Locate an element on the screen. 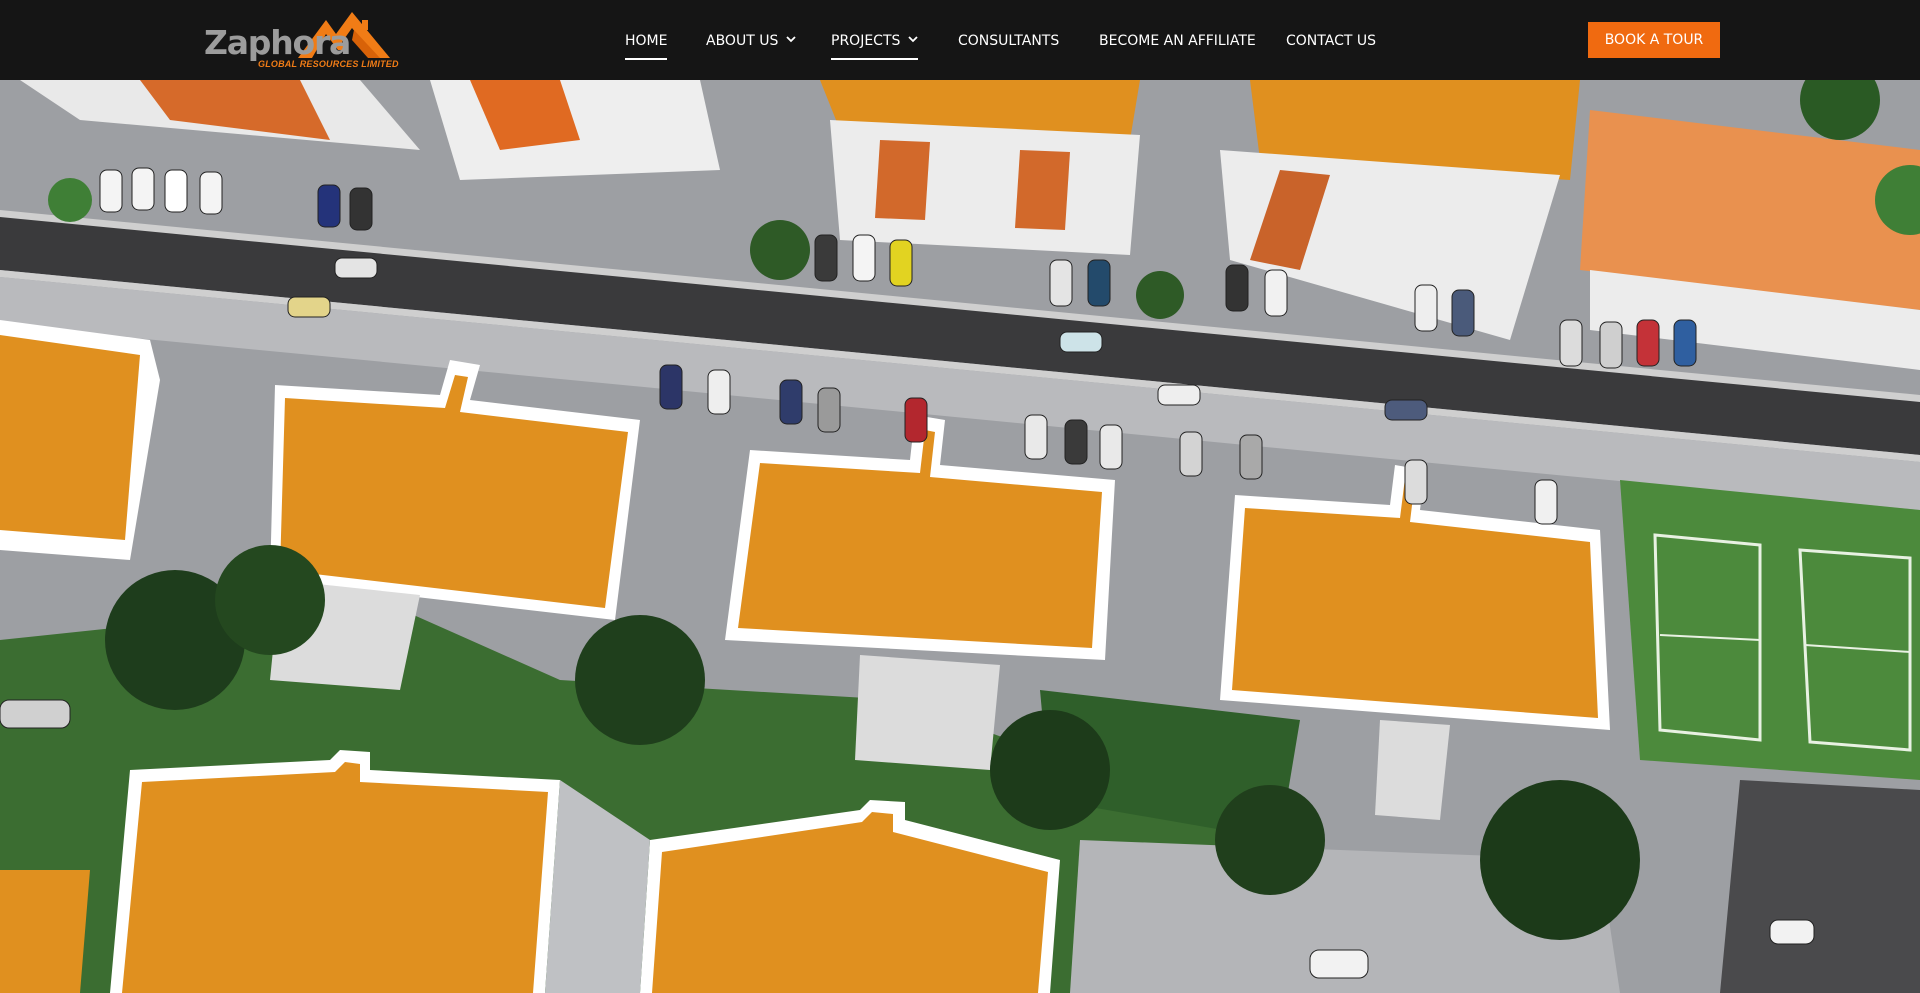  nav-consultants-label: CONSULTANTS is located at coordinates (1009, 41).